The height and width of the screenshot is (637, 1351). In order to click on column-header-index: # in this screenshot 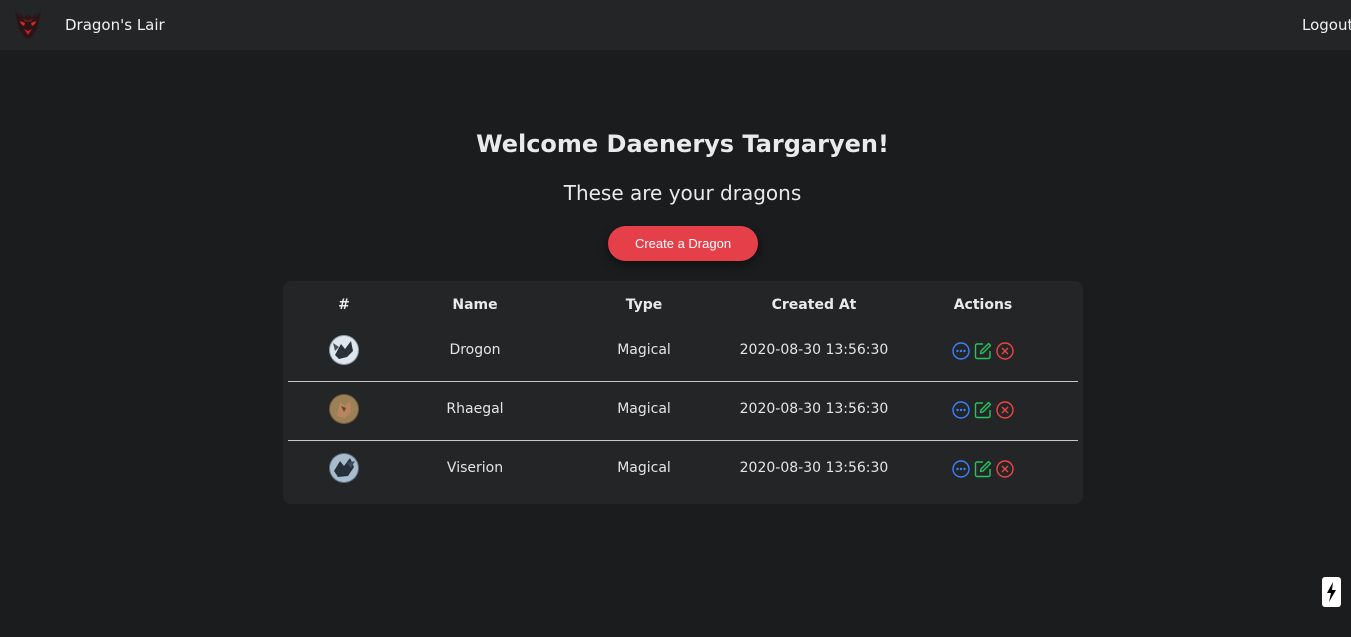, I will do `click(344, 305)`.